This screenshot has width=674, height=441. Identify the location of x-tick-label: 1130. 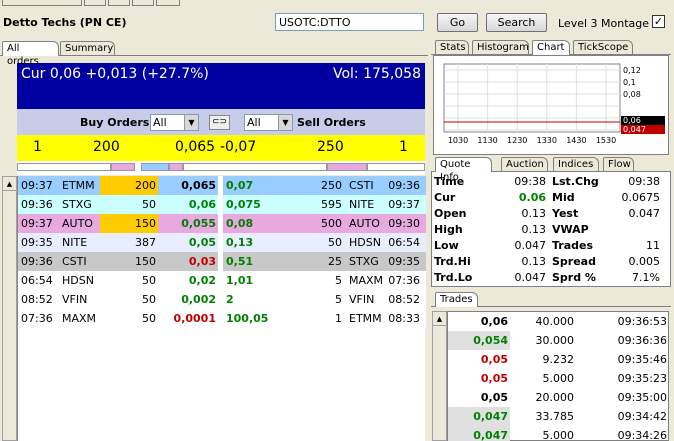
(487, 140).